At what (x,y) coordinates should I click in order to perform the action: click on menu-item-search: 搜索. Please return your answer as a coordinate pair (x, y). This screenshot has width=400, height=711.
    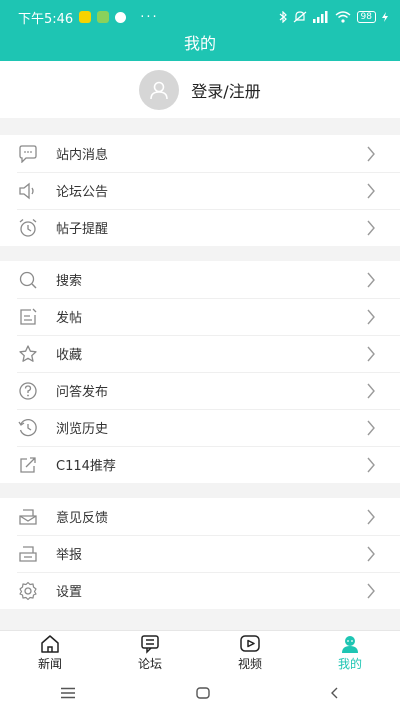
    Looking at the image, I should click on (200, 279).